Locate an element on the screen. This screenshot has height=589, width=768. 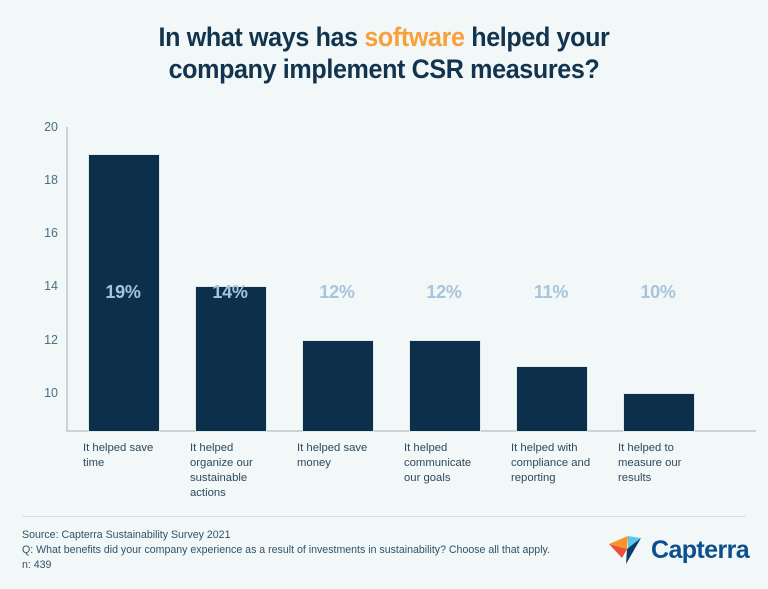
category-label-line: actions is located at coordinates (208, 493).